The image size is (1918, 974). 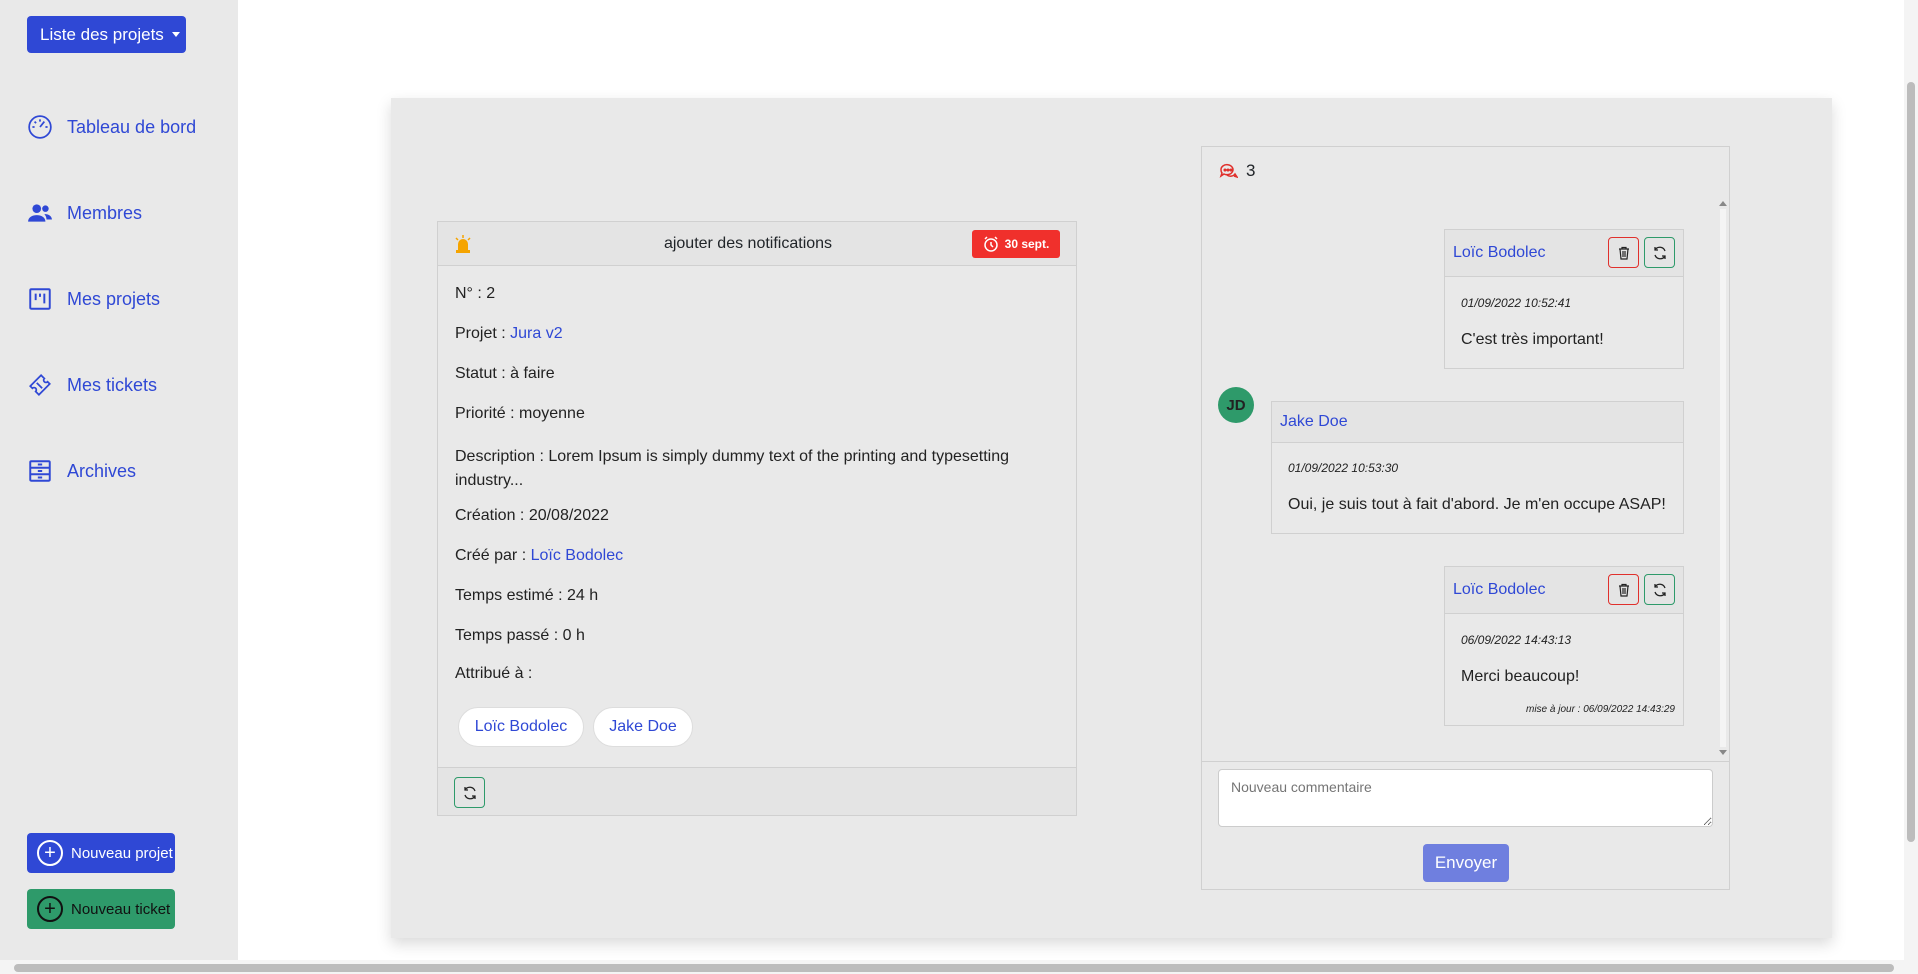 What do you see at coordinates (1251, 170) in the screenshot?
I see `comments-count: 3` at bounding box center [1251, 170].